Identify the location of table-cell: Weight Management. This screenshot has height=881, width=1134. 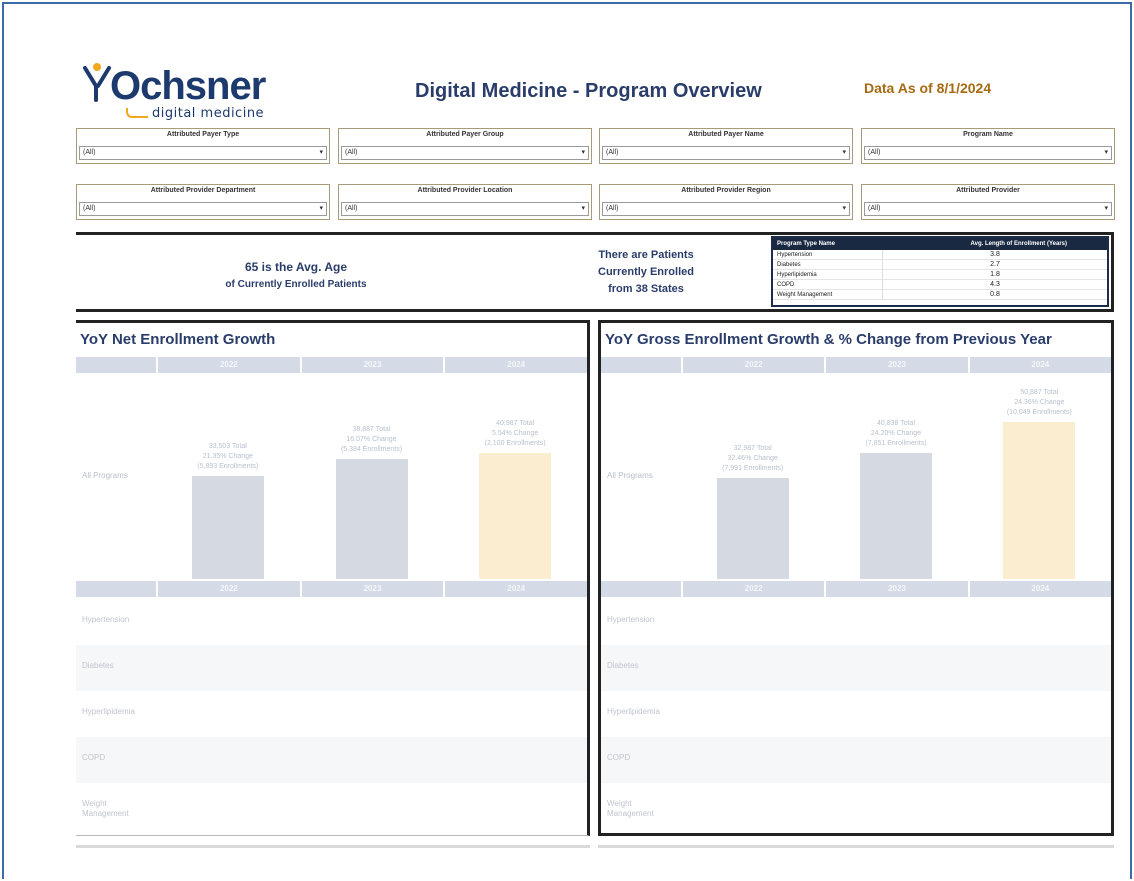
(828, 294).